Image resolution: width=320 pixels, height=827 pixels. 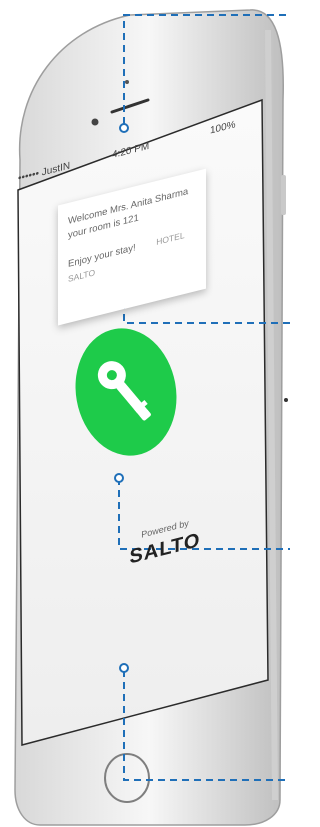 What do you see at coordinates (223, 128) in the screenshot?
I see `battery-label: 100%` at bounding box center [223, 128].